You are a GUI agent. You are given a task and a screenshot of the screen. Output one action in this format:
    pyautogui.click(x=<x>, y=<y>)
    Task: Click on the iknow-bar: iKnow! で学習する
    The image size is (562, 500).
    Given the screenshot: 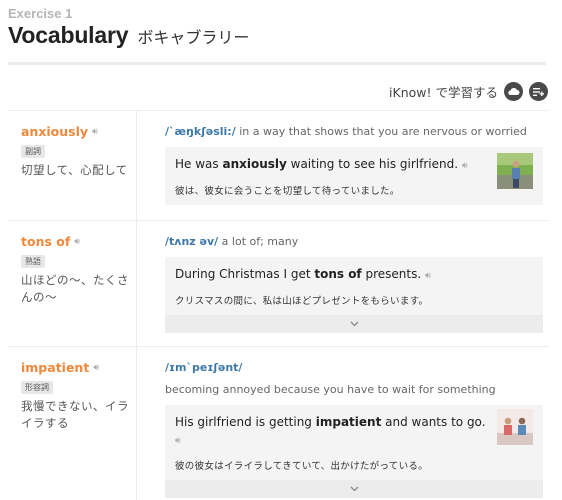 What is the action you would take?
    pyautogui.click(x=468, y=91)
    